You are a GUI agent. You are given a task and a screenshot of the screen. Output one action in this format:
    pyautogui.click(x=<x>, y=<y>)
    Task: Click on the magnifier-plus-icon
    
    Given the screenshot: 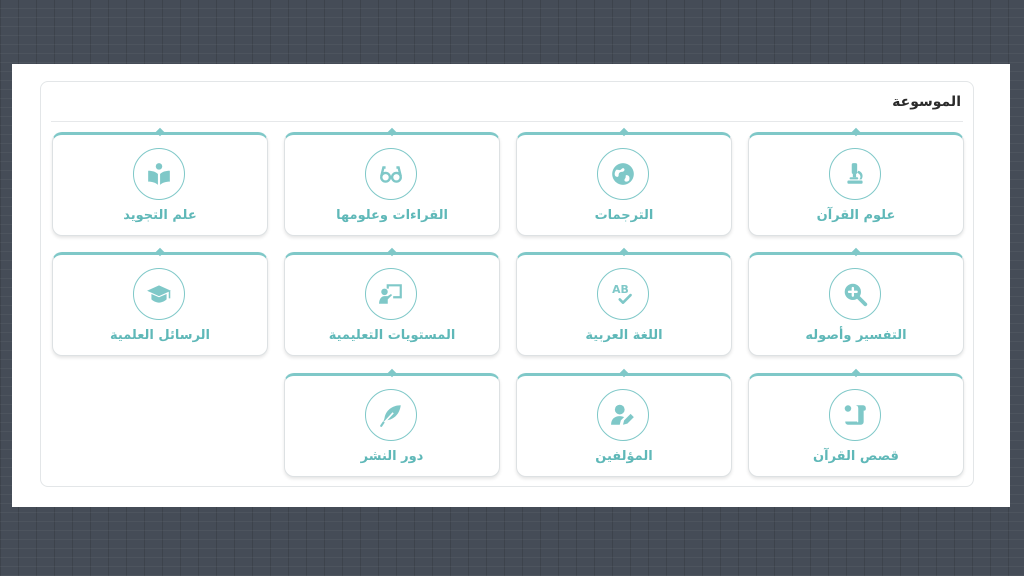 What is the action you would take?
    pyautogui.click(x=855, y=294)
    